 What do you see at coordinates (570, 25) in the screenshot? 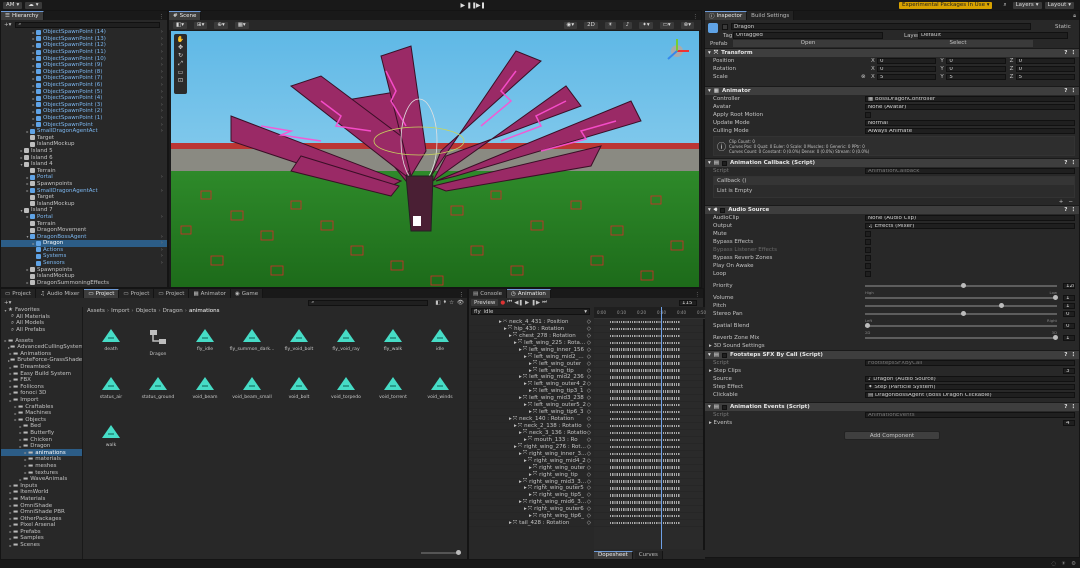
I see `shading-button: ◉▾` at bounding box center [570, 25].